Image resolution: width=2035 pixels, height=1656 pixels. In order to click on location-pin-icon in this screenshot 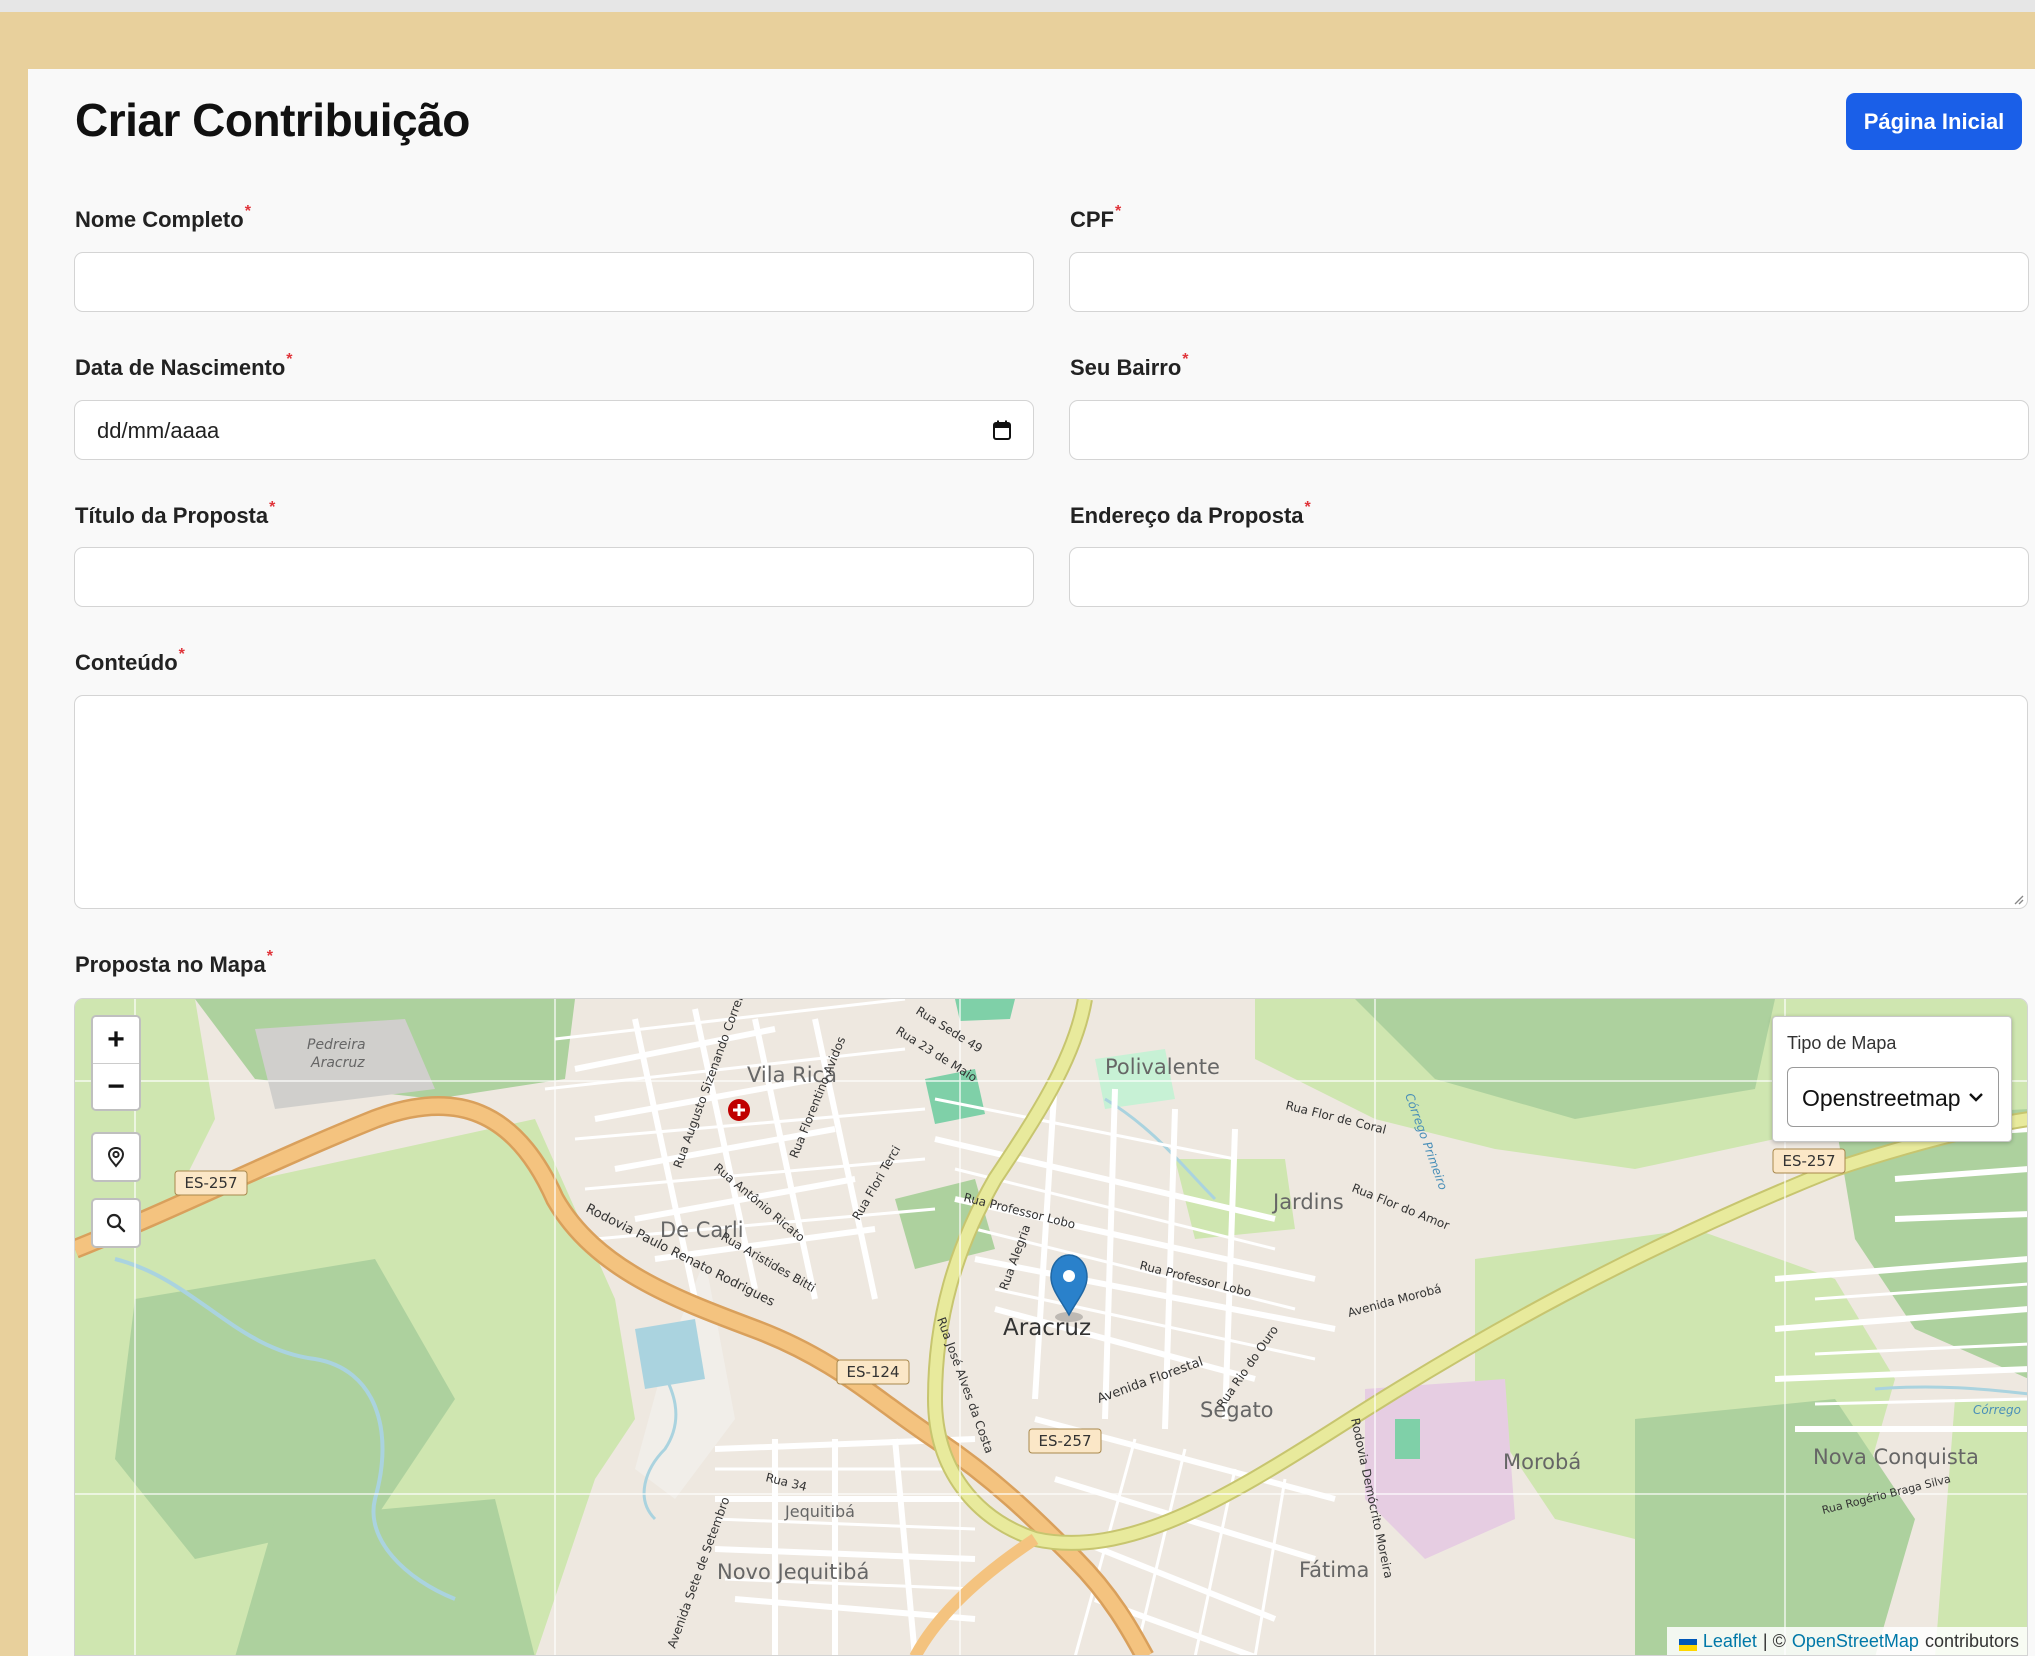, I will do `click(116, 1157)`.